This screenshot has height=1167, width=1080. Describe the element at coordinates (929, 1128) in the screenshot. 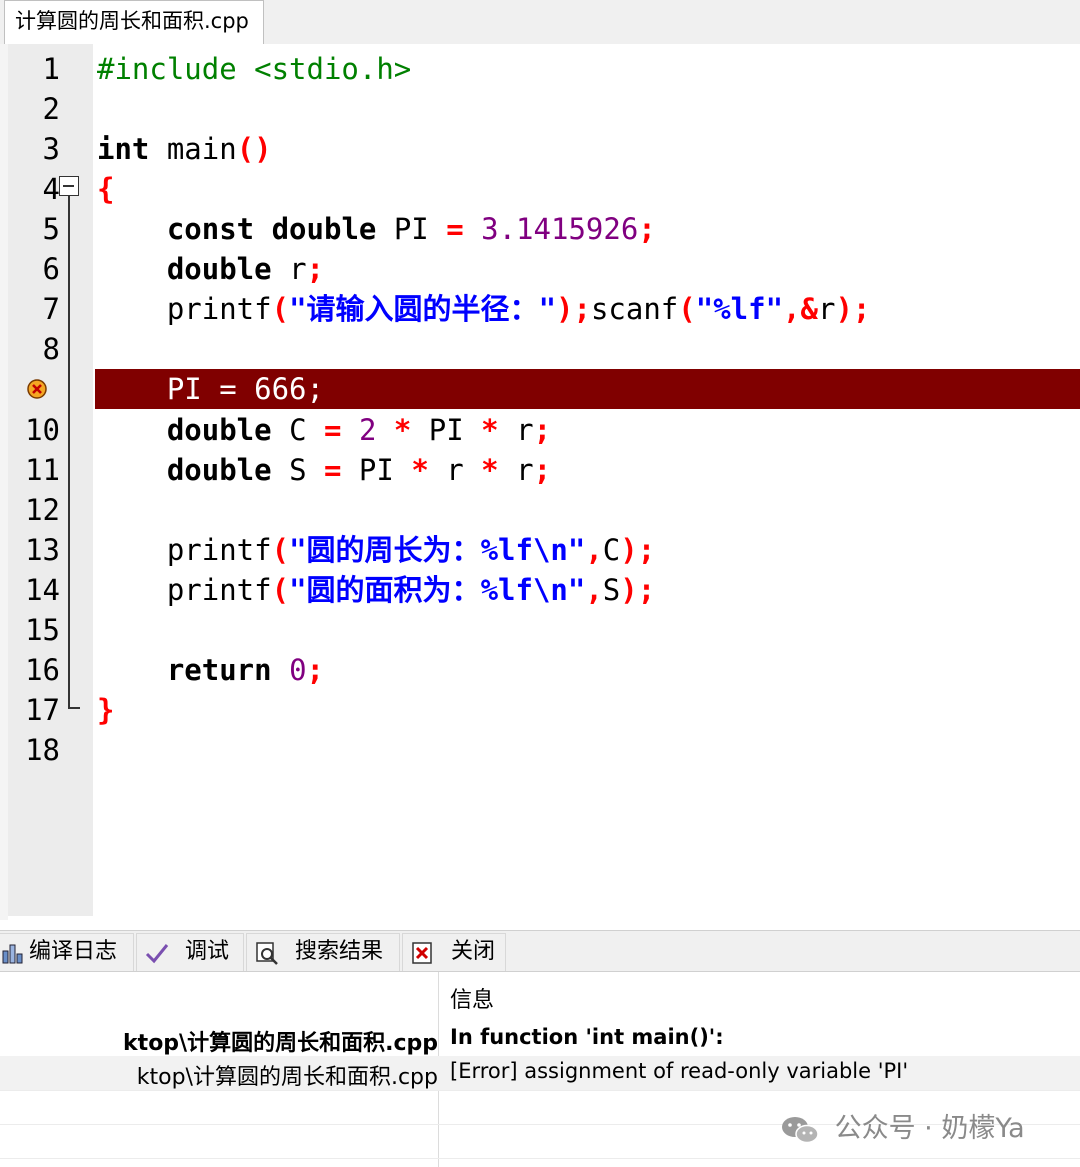

I see `watermark-text: 公众号 · 奶檬Ya` at that location.